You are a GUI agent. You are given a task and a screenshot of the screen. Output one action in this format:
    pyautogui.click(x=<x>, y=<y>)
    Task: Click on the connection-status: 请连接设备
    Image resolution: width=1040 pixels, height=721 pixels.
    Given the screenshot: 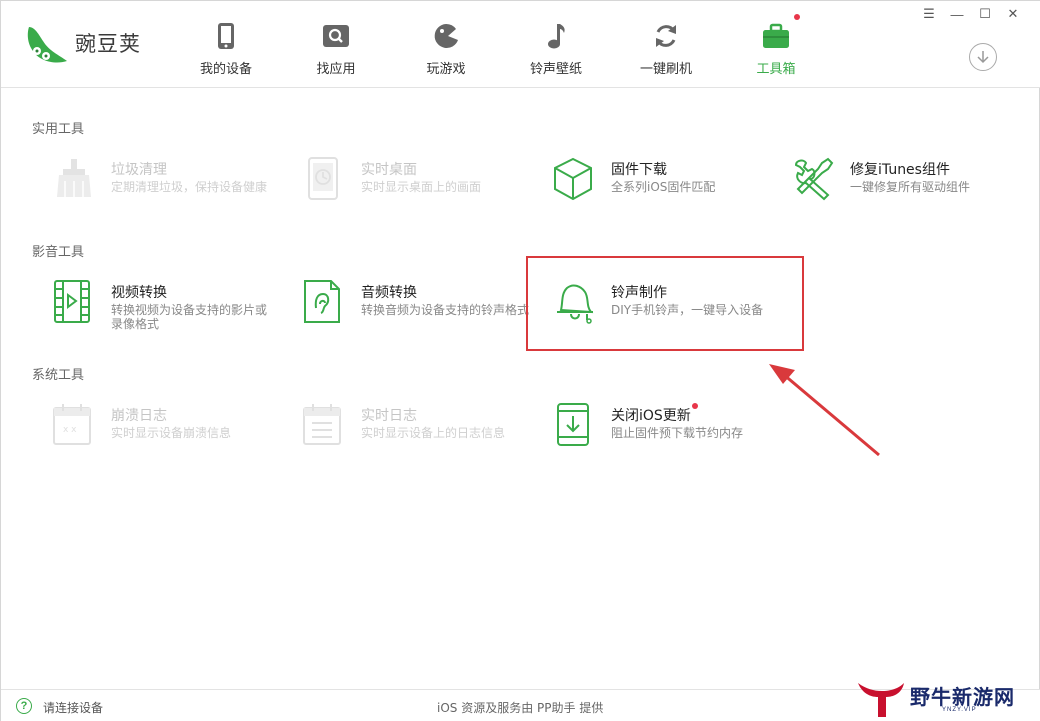 What is the action you would take?
    pyautogui.click(x=73, y=707)
    